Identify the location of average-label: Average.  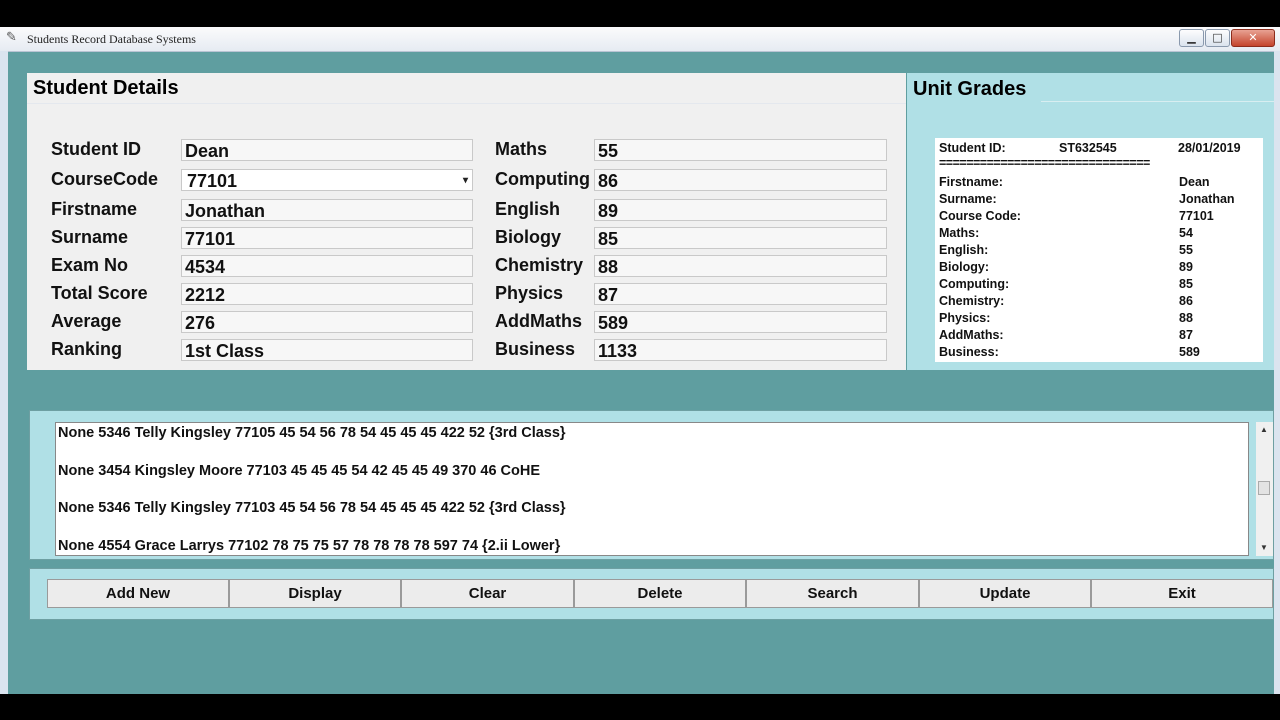
(86, 321).